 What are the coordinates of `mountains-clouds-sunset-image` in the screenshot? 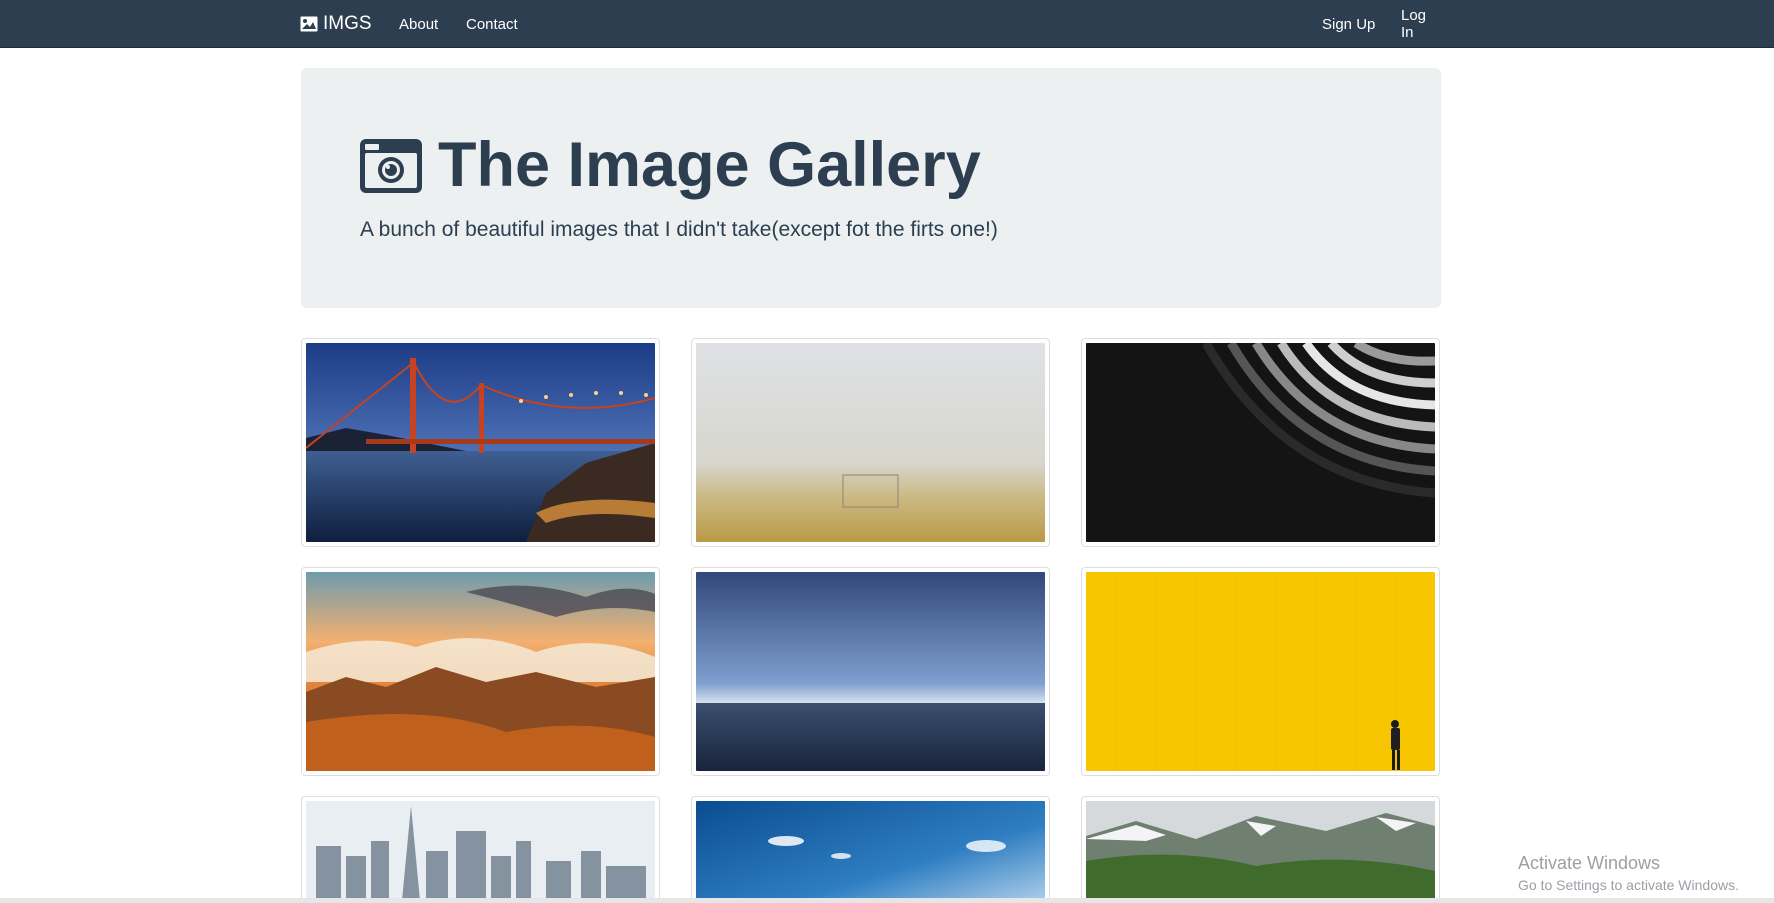 It's located at (480, 671).